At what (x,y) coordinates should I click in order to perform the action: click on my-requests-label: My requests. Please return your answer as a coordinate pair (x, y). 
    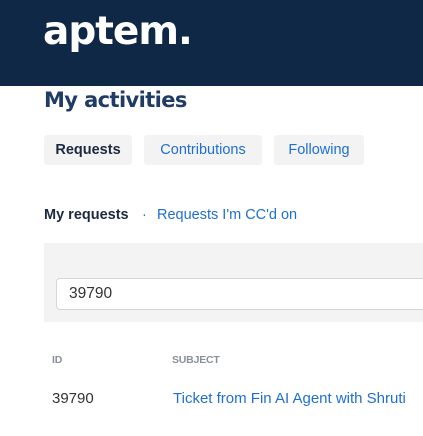
    Looking at the image, I should click on (86, 215).